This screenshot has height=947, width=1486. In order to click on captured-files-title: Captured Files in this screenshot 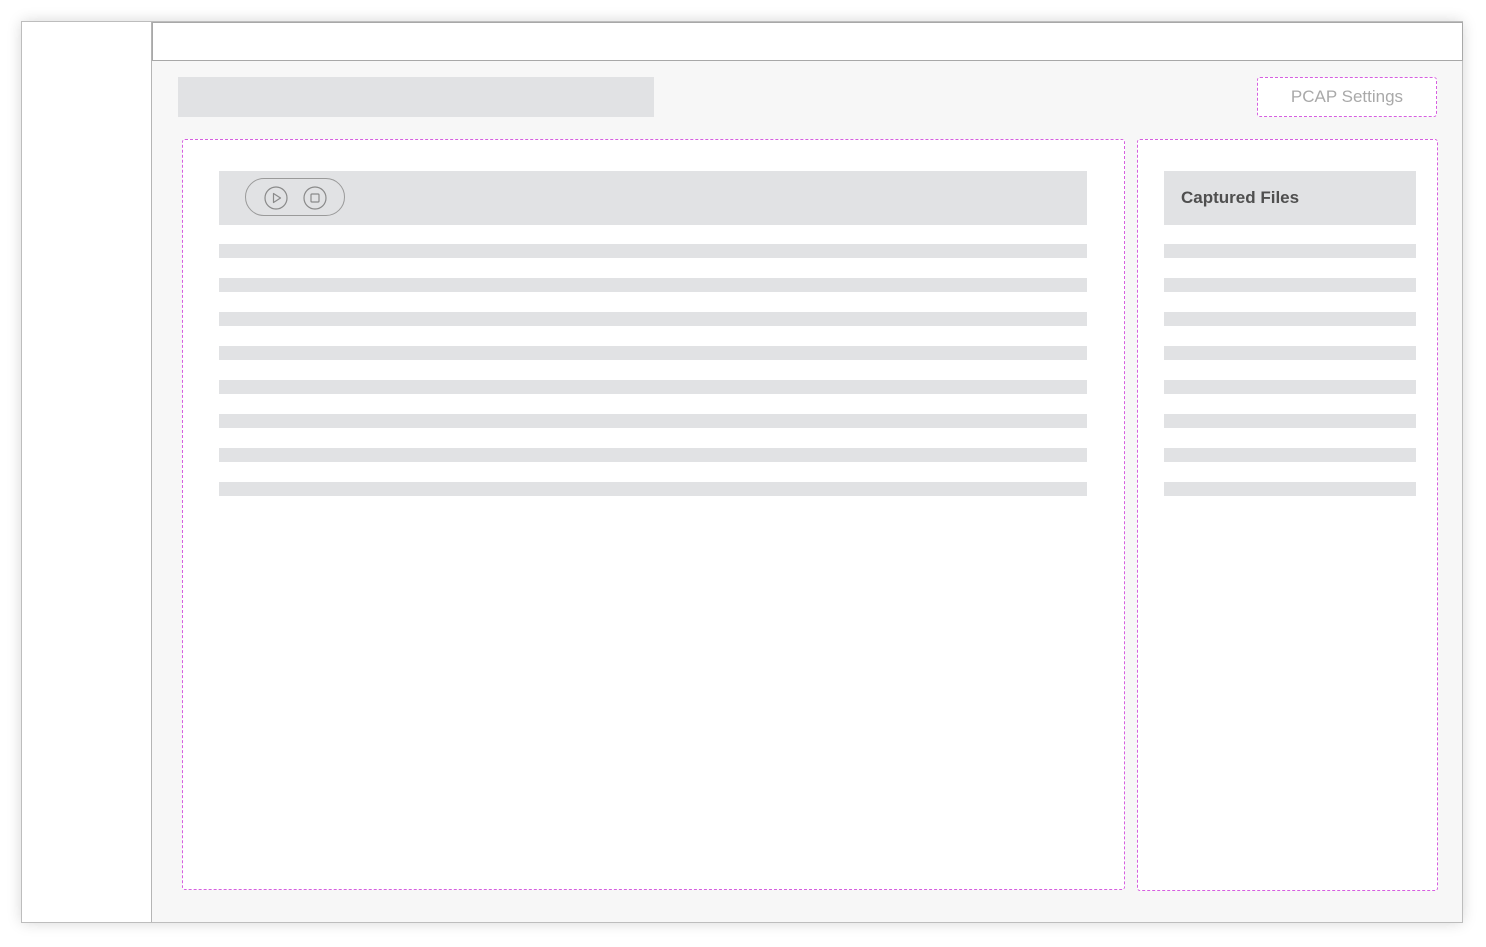, I will do `click(1290, 198)`.